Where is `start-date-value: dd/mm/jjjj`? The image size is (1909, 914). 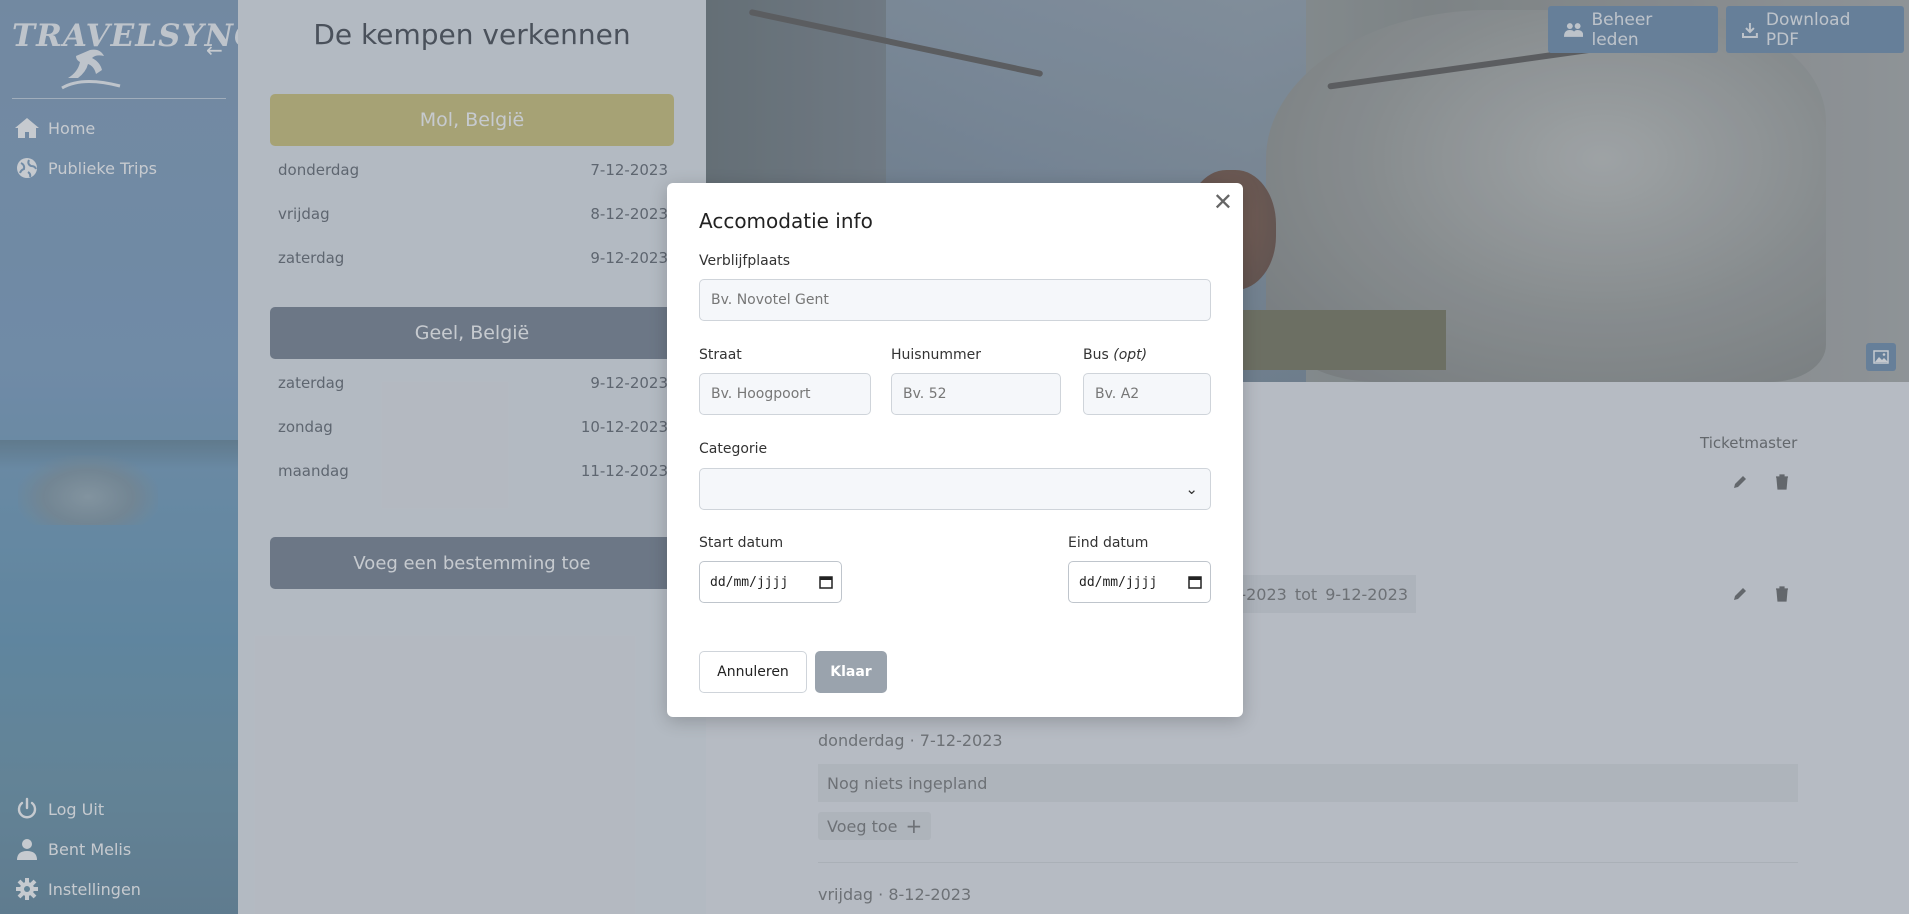
start-date-value: dd/mm/jjjj is located at coordinates (749, 582).